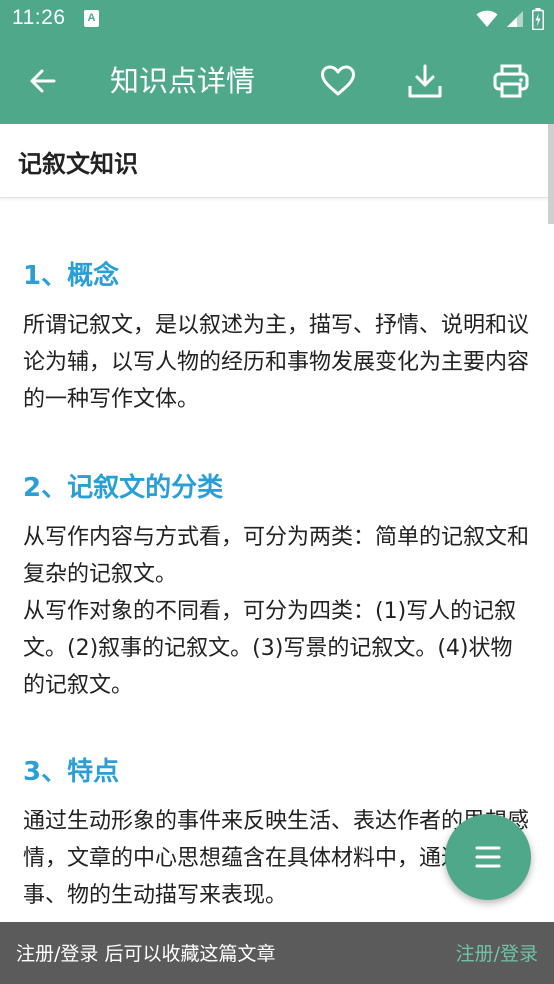 This screenshot has width=554, height=984. I want to click on menu-fab, so click(488, 857).